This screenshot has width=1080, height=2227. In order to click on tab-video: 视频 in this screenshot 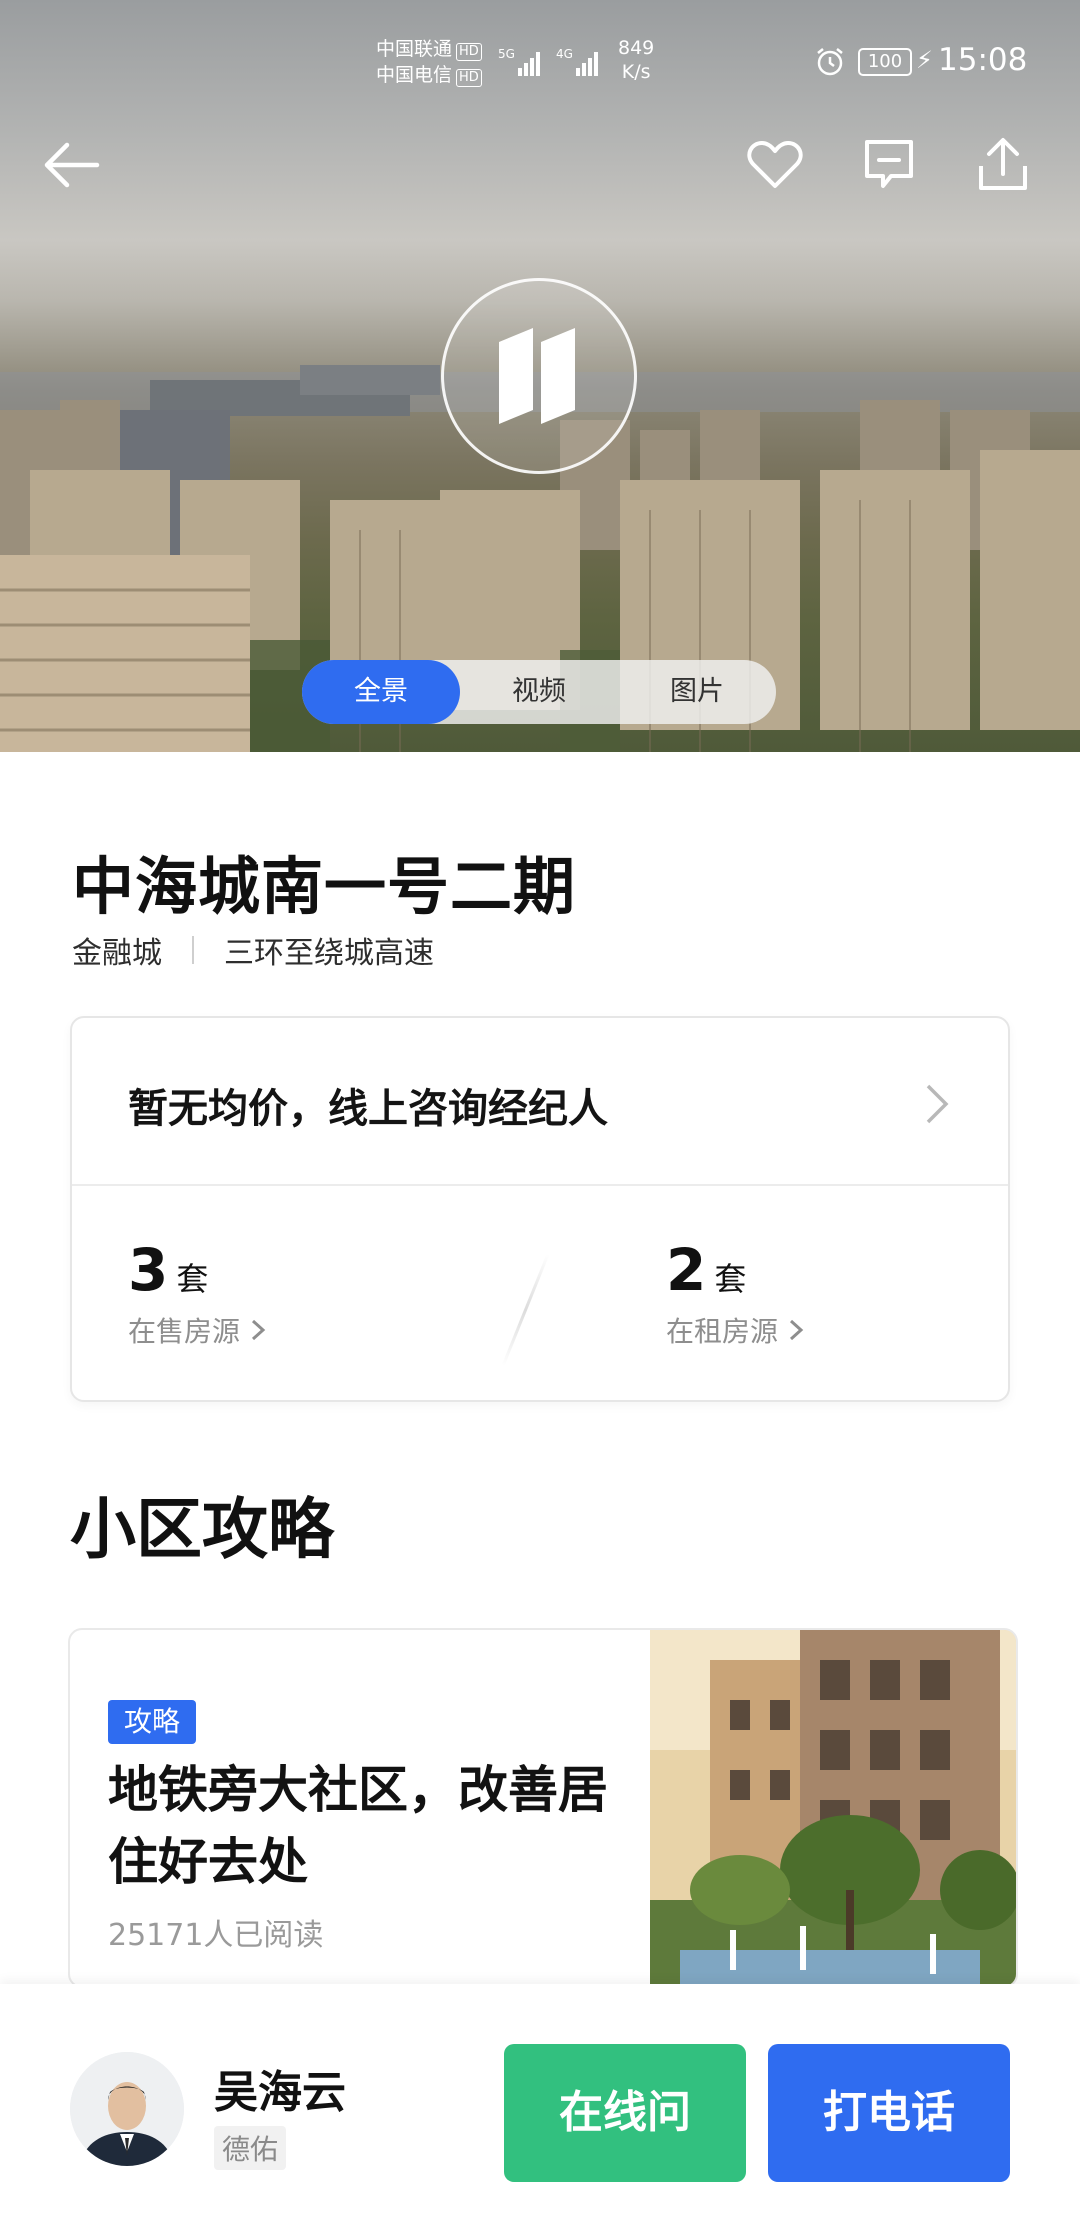, I will do `click(539, 692)`.